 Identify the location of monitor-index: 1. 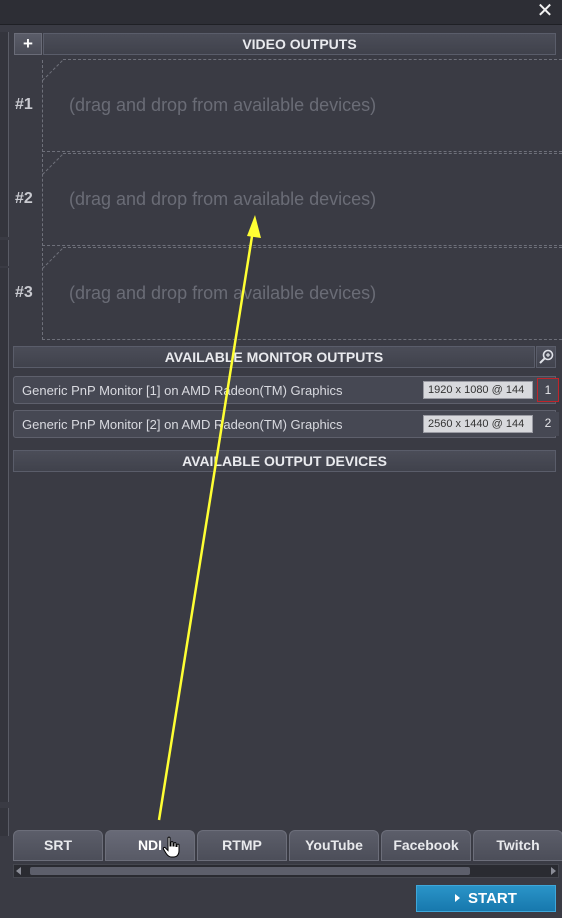
(548, 390).